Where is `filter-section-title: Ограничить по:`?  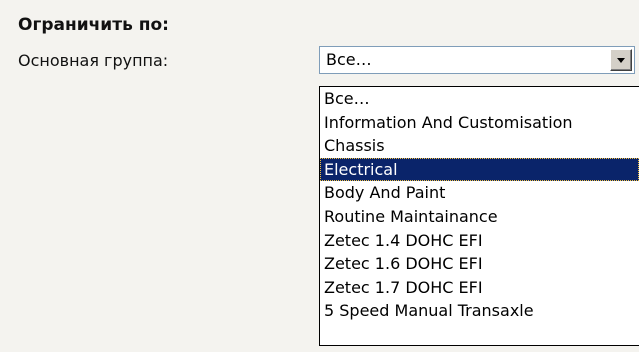 filter-section-title: Ограничить по: is located at coordinates (93, 25).